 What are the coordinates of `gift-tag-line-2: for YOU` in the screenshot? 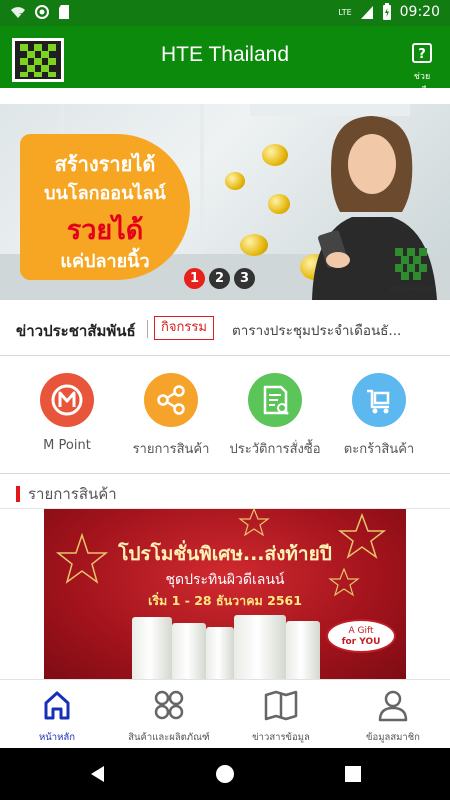 It's located at (361, 642).